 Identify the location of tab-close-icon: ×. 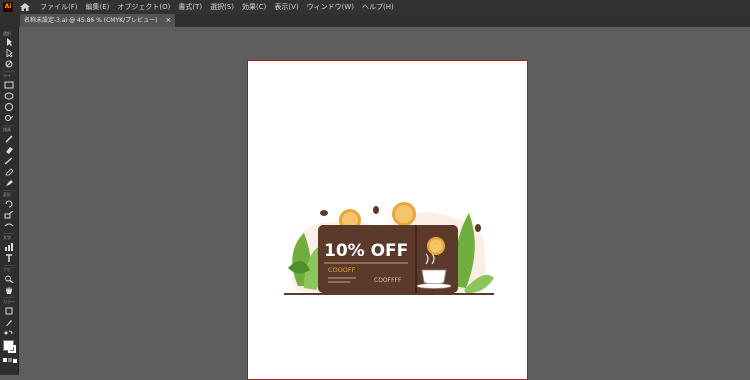
(168, 20).